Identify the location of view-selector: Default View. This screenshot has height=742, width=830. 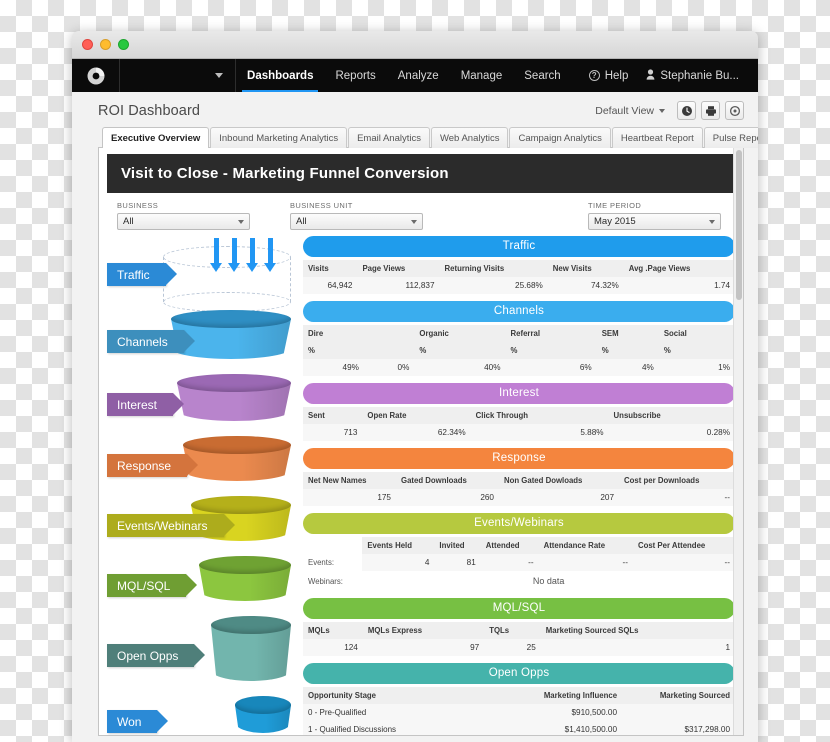
(630, 111).